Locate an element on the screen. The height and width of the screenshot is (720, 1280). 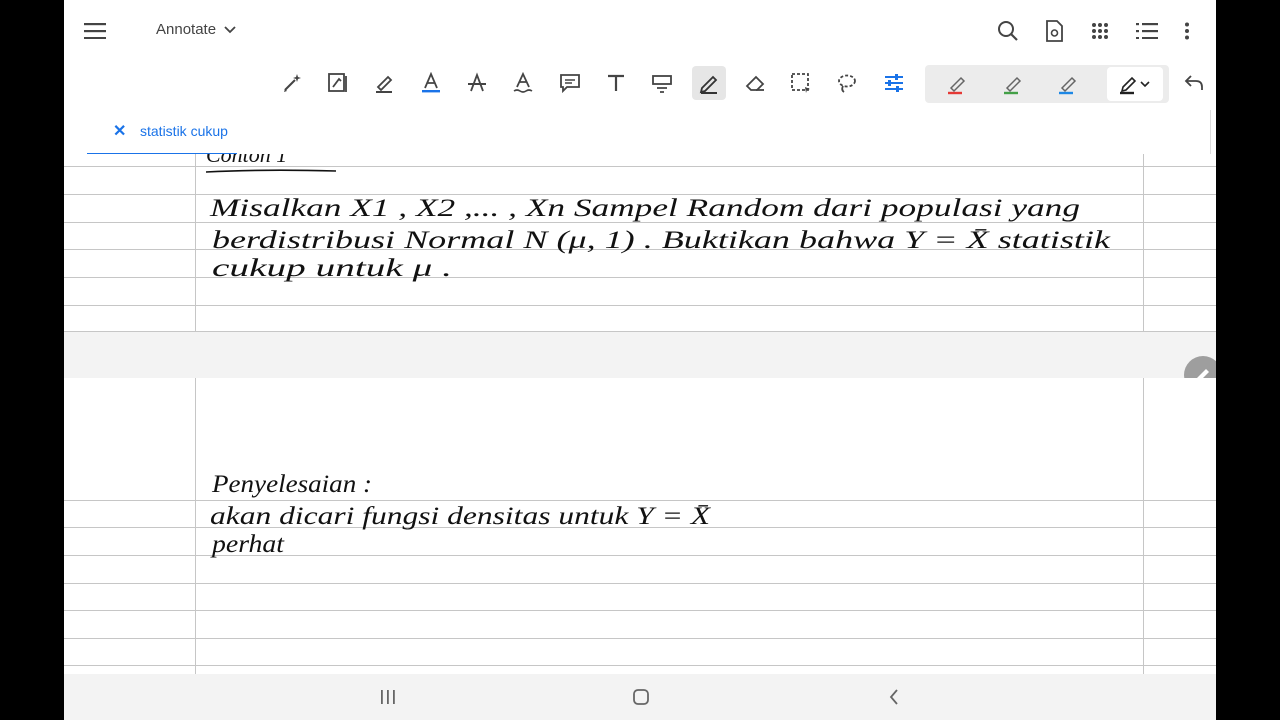
settings-sliders-icon is located at coordinates (894, 83).